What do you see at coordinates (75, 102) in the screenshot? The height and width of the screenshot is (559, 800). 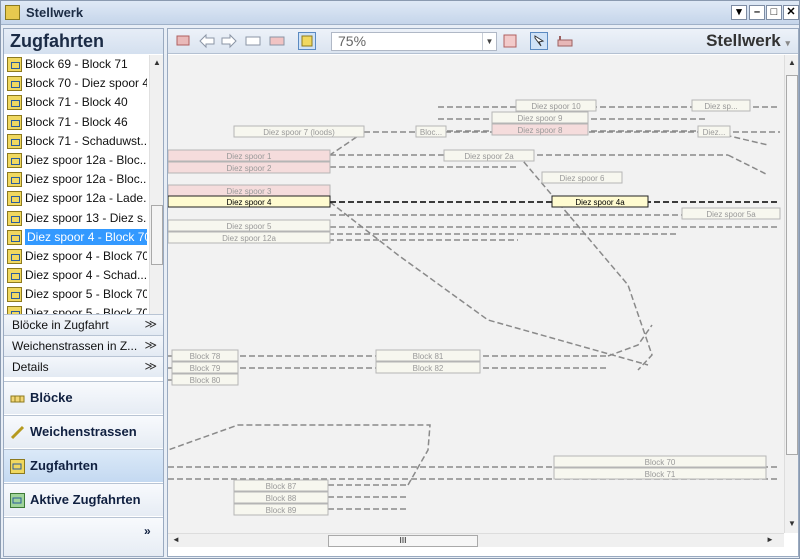 I see `list-item: Block 71 - Block 40` at bounding box center [75, 102].